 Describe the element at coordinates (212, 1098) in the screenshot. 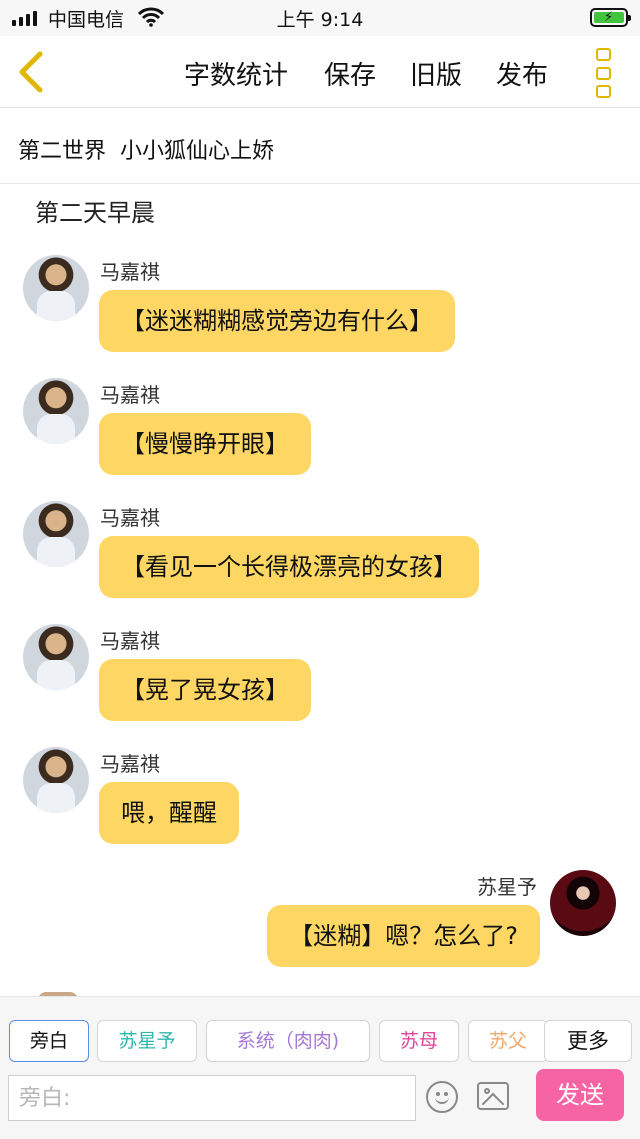

I see `message-input` at that location.